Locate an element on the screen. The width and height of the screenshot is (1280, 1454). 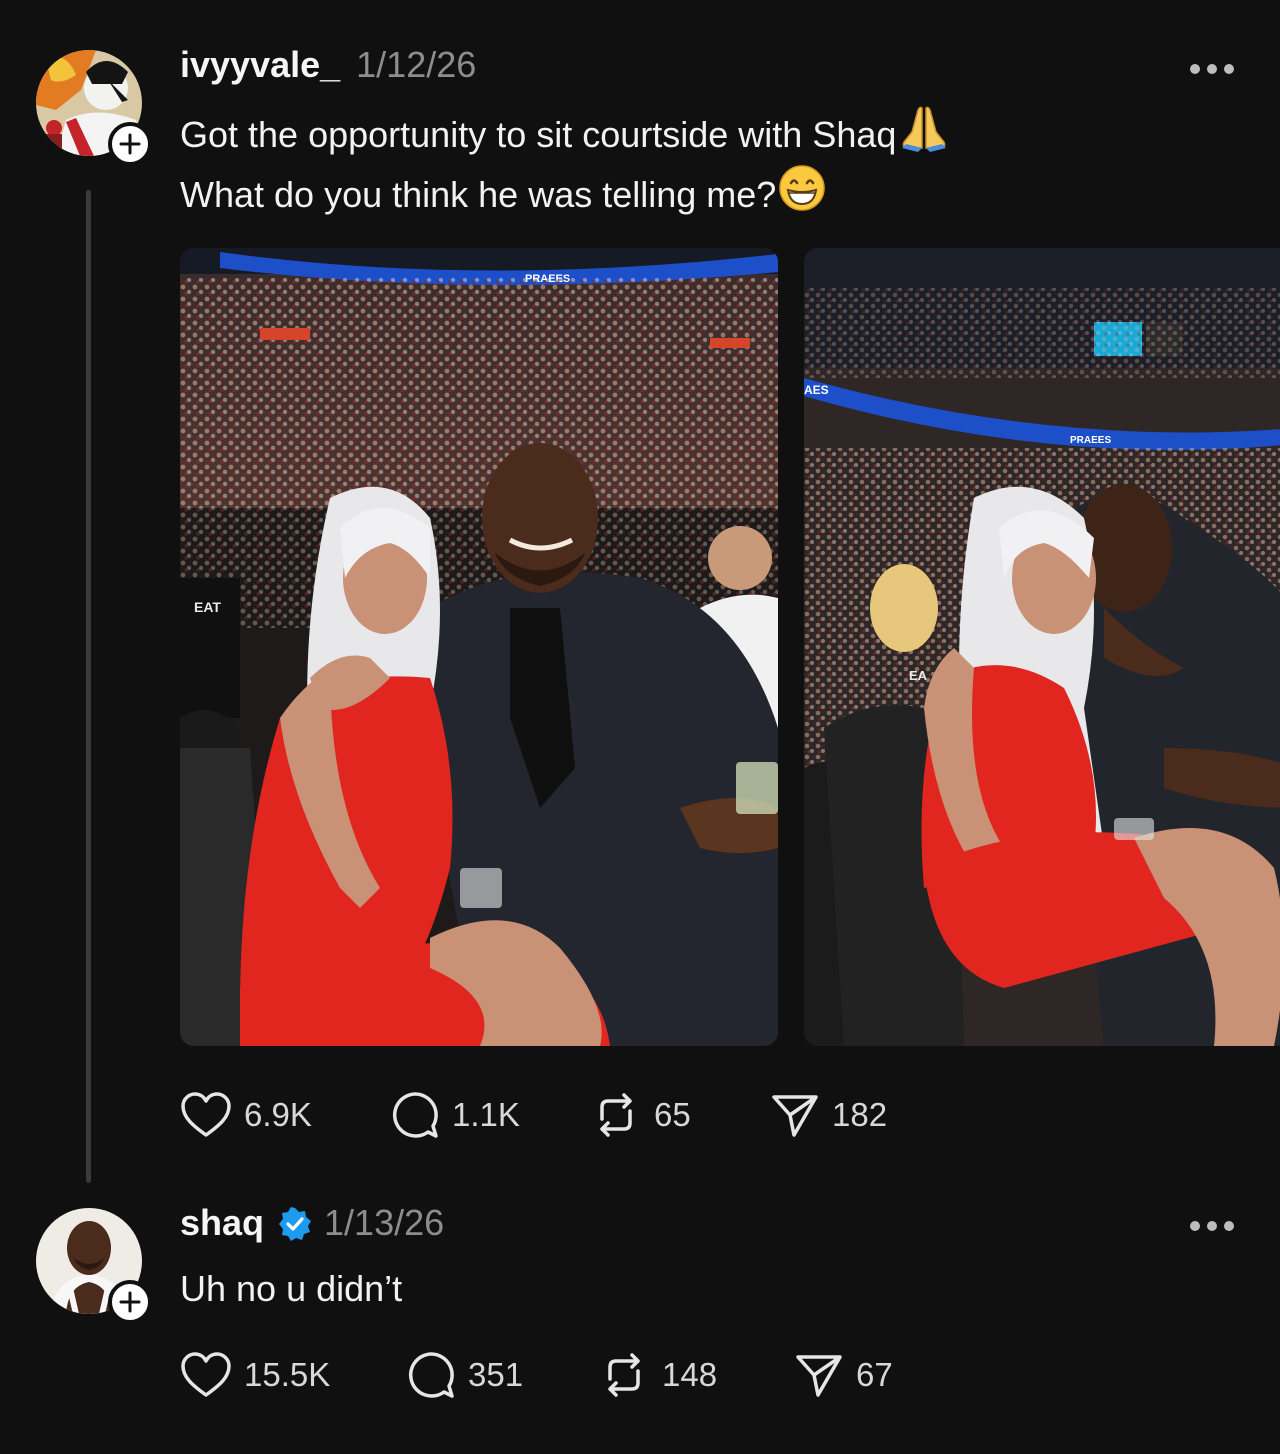
reply-button: 351 is located at coordinates (464, 1375).